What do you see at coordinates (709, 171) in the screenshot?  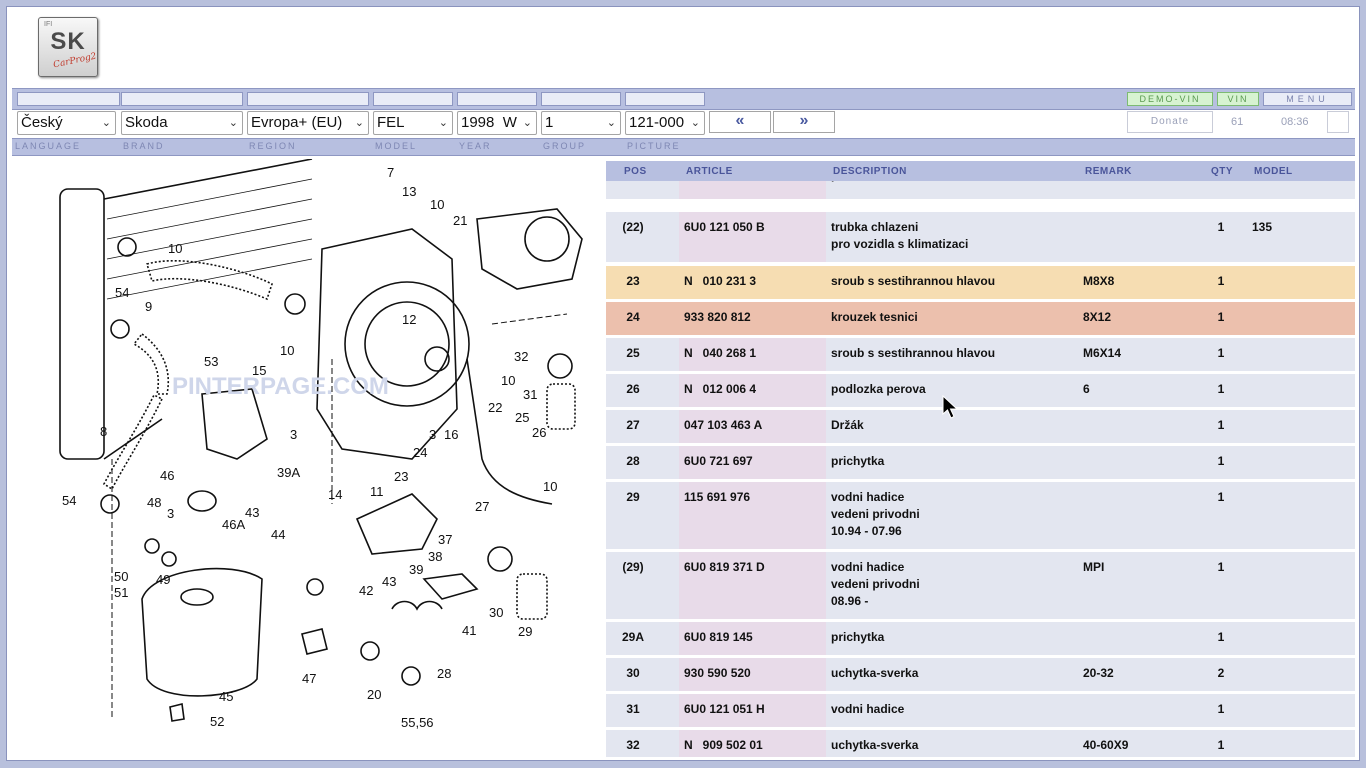 I see `header-article: ARTICLE` at bounding box center [709, 171].